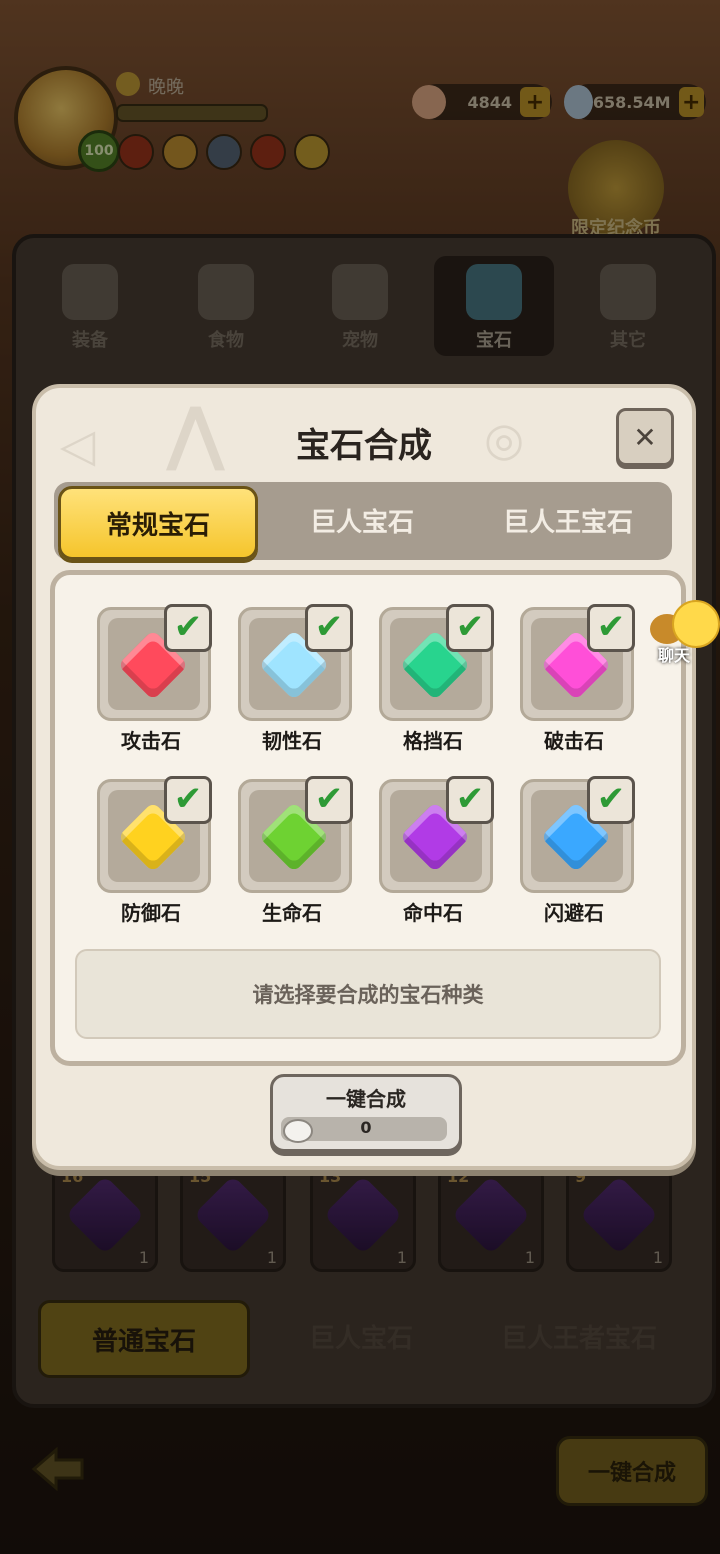  Describe the element at coordinates (366, 1127) in the screenshot. I see `merge-cost: 0` at that location.